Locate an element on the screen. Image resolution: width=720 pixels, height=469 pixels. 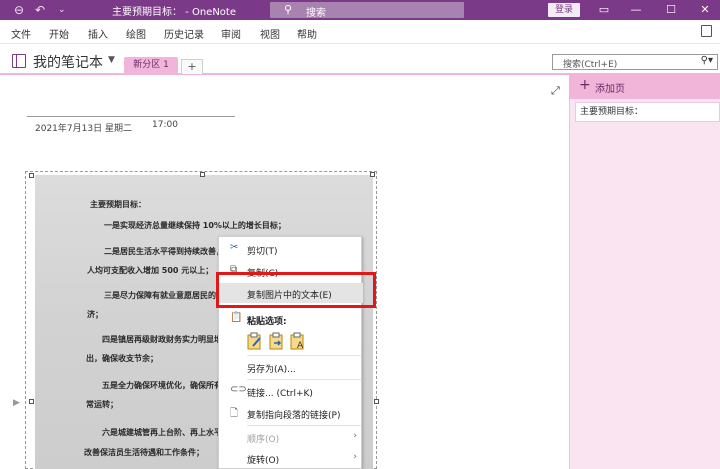
page-list-item: 主要预期目标： is located at coordinates (647, 112).